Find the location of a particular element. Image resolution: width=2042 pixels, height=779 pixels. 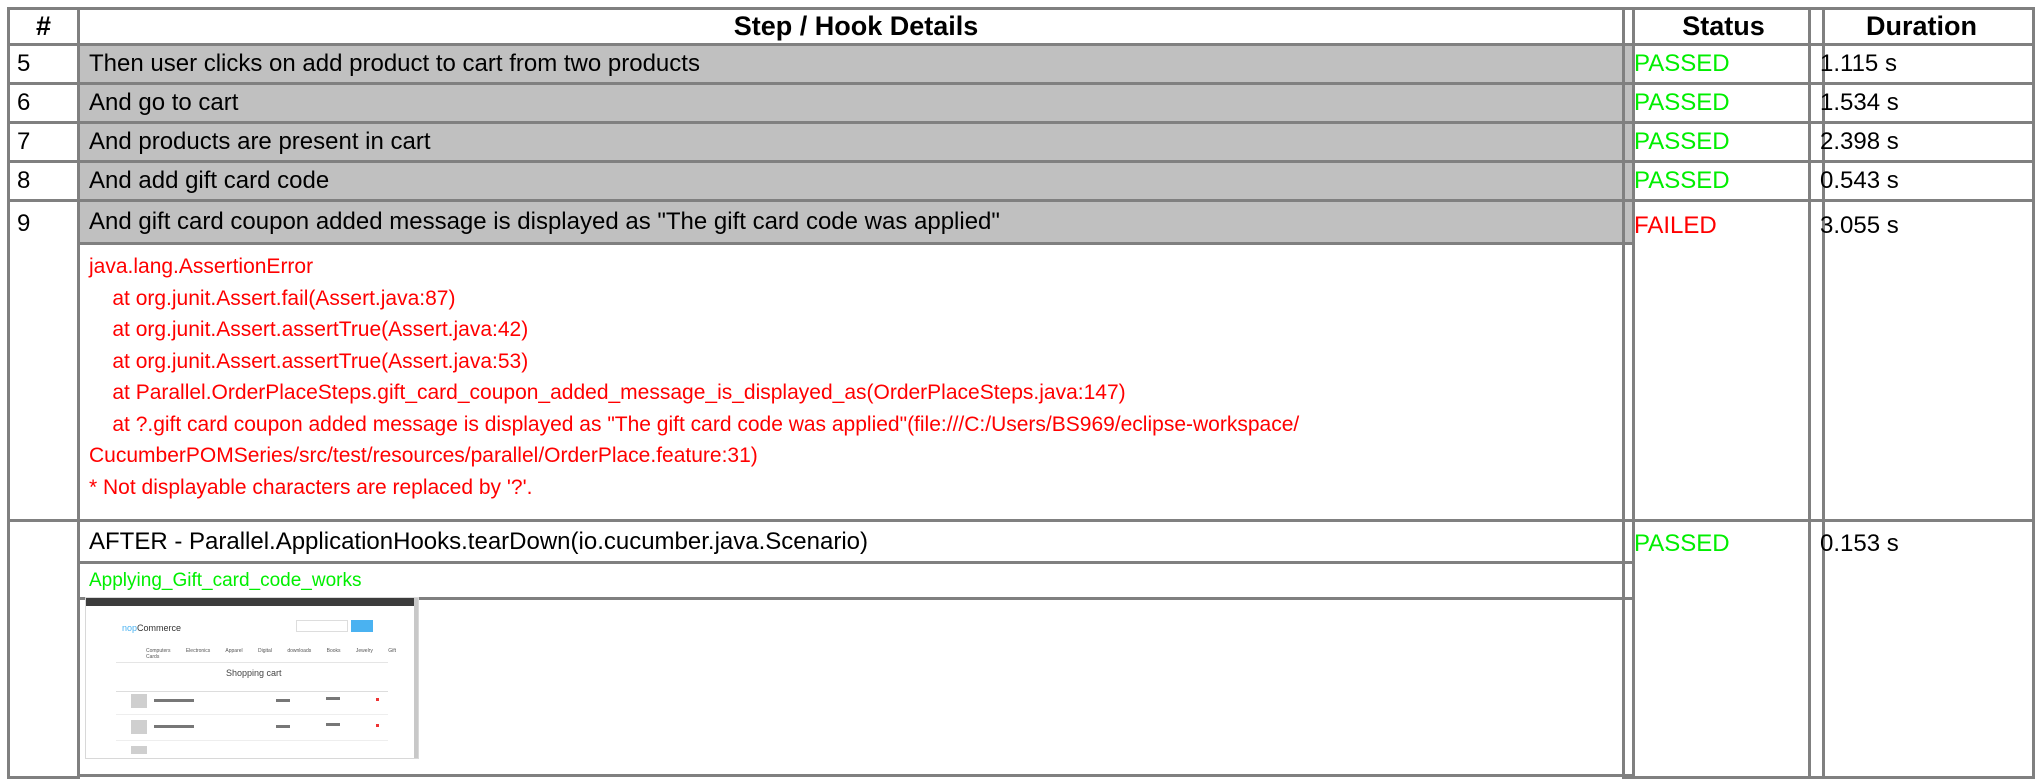

error-line: java.lang.AssertionError is located at coordinates (201, 266).